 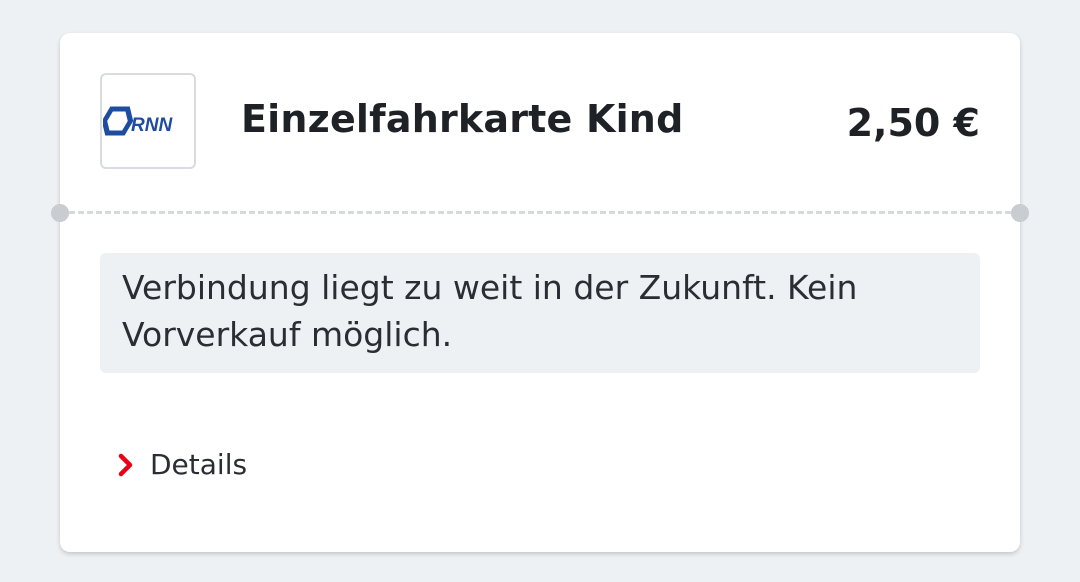 What do you see at coordinates (126, 465) in the screenshot?
I see `chevron-right-icon` at bounding box center [126, 465].